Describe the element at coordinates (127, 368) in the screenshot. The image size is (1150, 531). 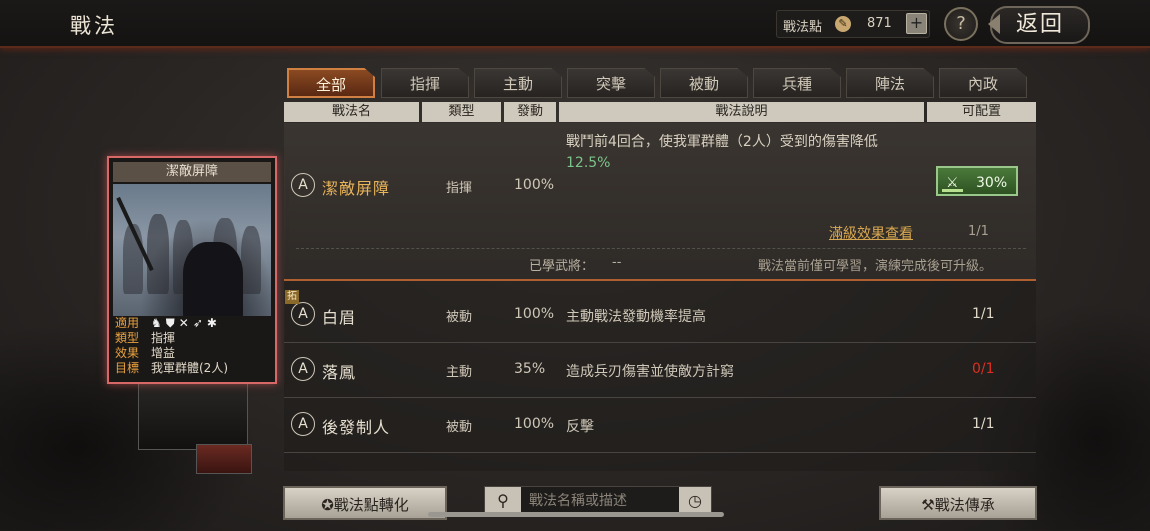
I see `target-label: 目標` at that location.